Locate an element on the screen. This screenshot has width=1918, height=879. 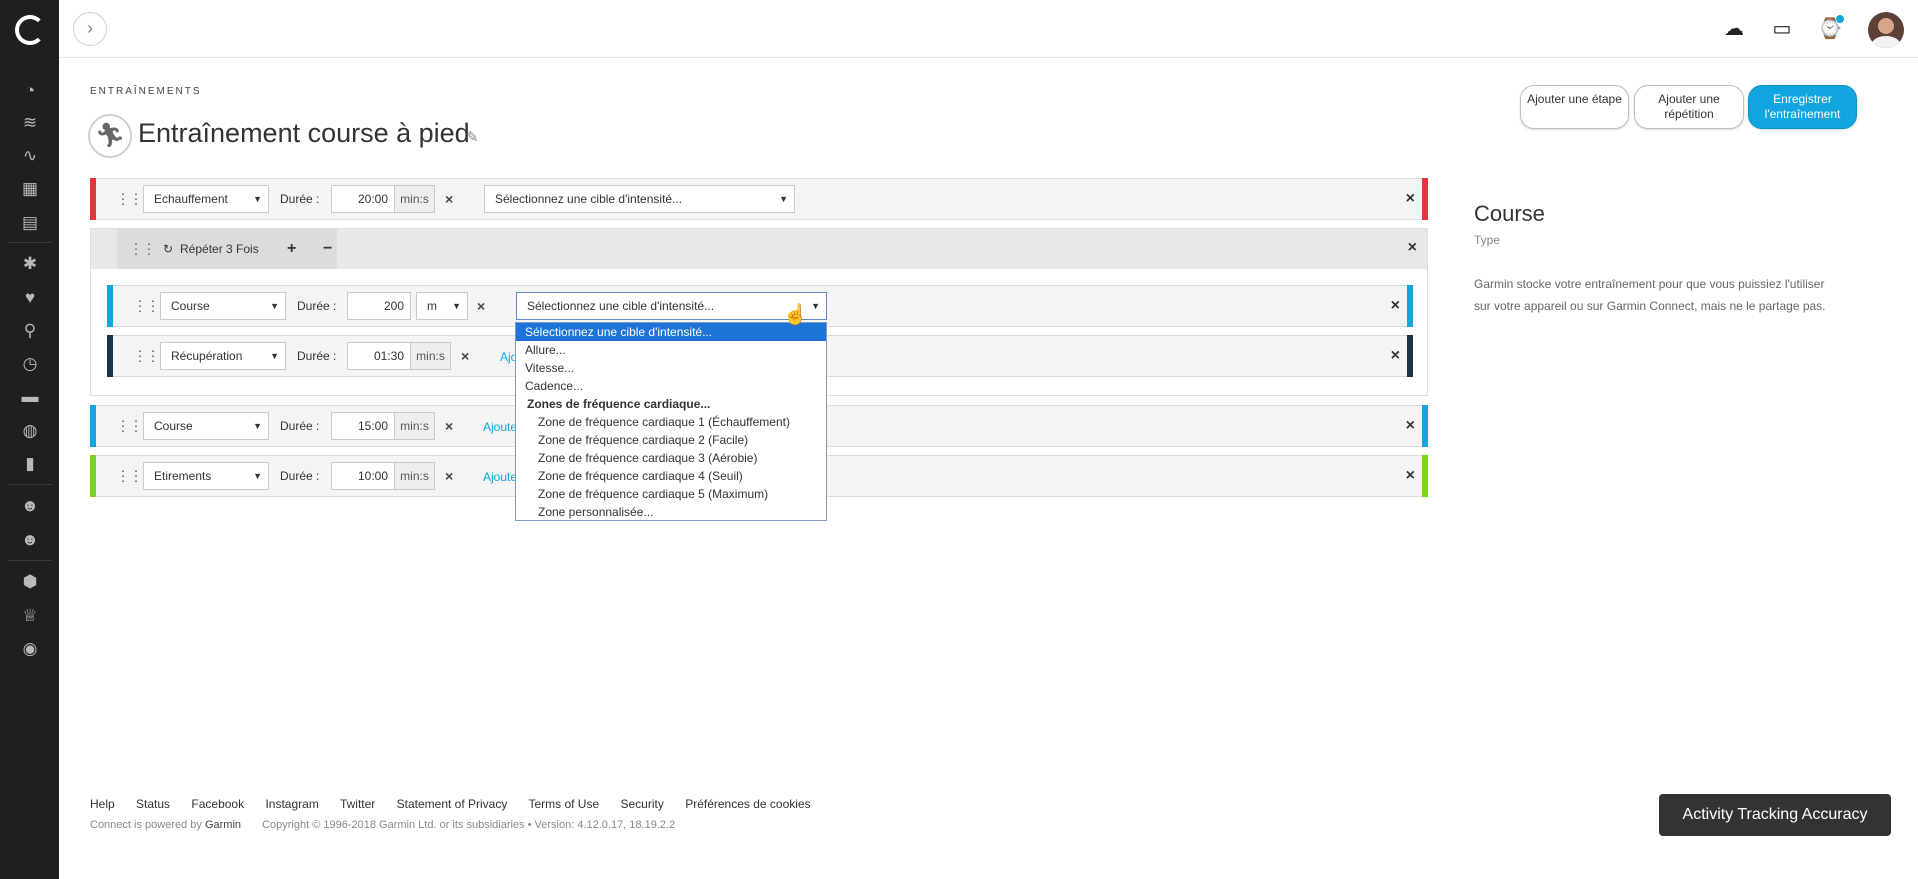
footer-link-security: Security is located at coordinates (642, 804).